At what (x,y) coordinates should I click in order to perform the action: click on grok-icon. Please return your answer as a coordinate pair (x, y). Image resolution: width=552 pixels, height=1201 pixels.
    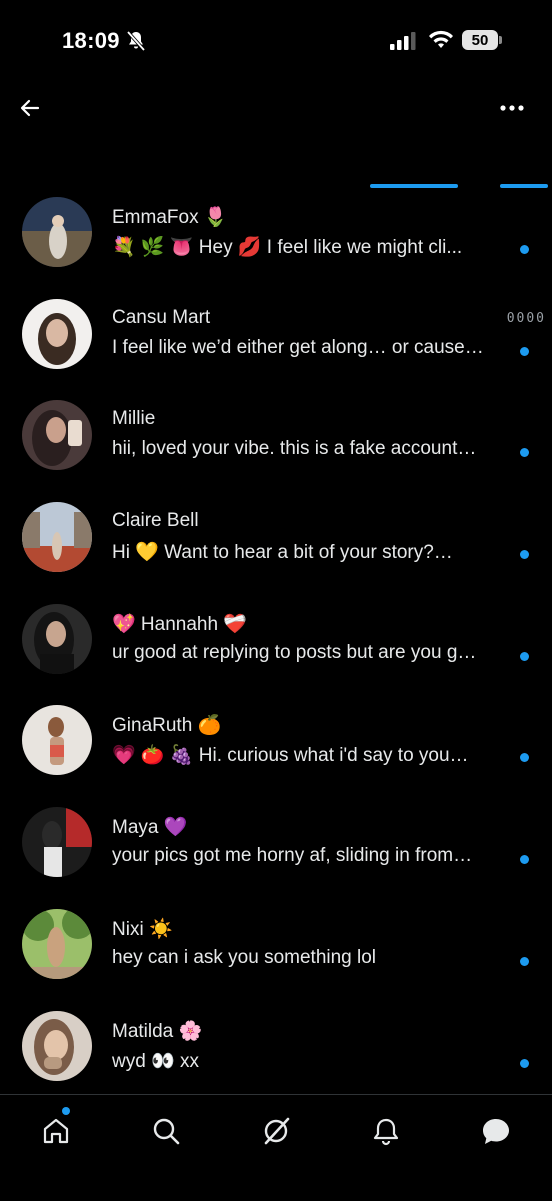
    Looking at the image, I should click on (276, 1131).